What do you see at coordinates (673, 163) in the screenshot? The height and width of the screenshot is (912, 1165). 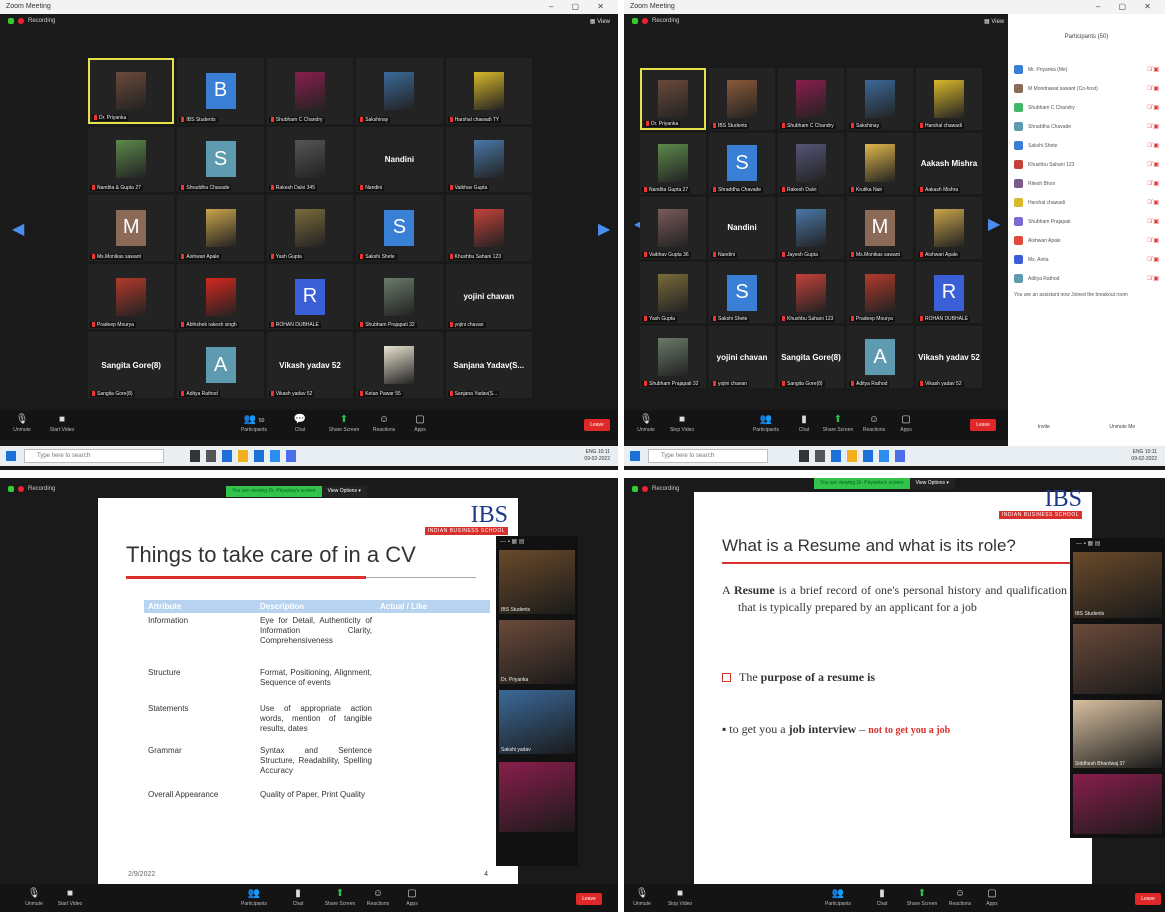 I see `video-tile: Nandita Gupta 27` at bounding box center [673, 163].